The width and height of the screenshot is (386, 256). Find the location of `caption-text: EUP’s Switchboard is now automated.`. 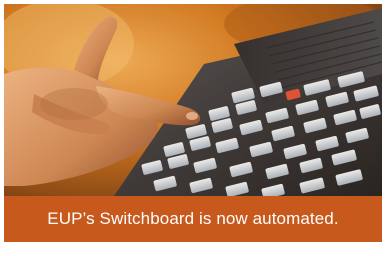

caption-text: EUP’s Switchboard is now automated. is located at coordinates (193, 218).